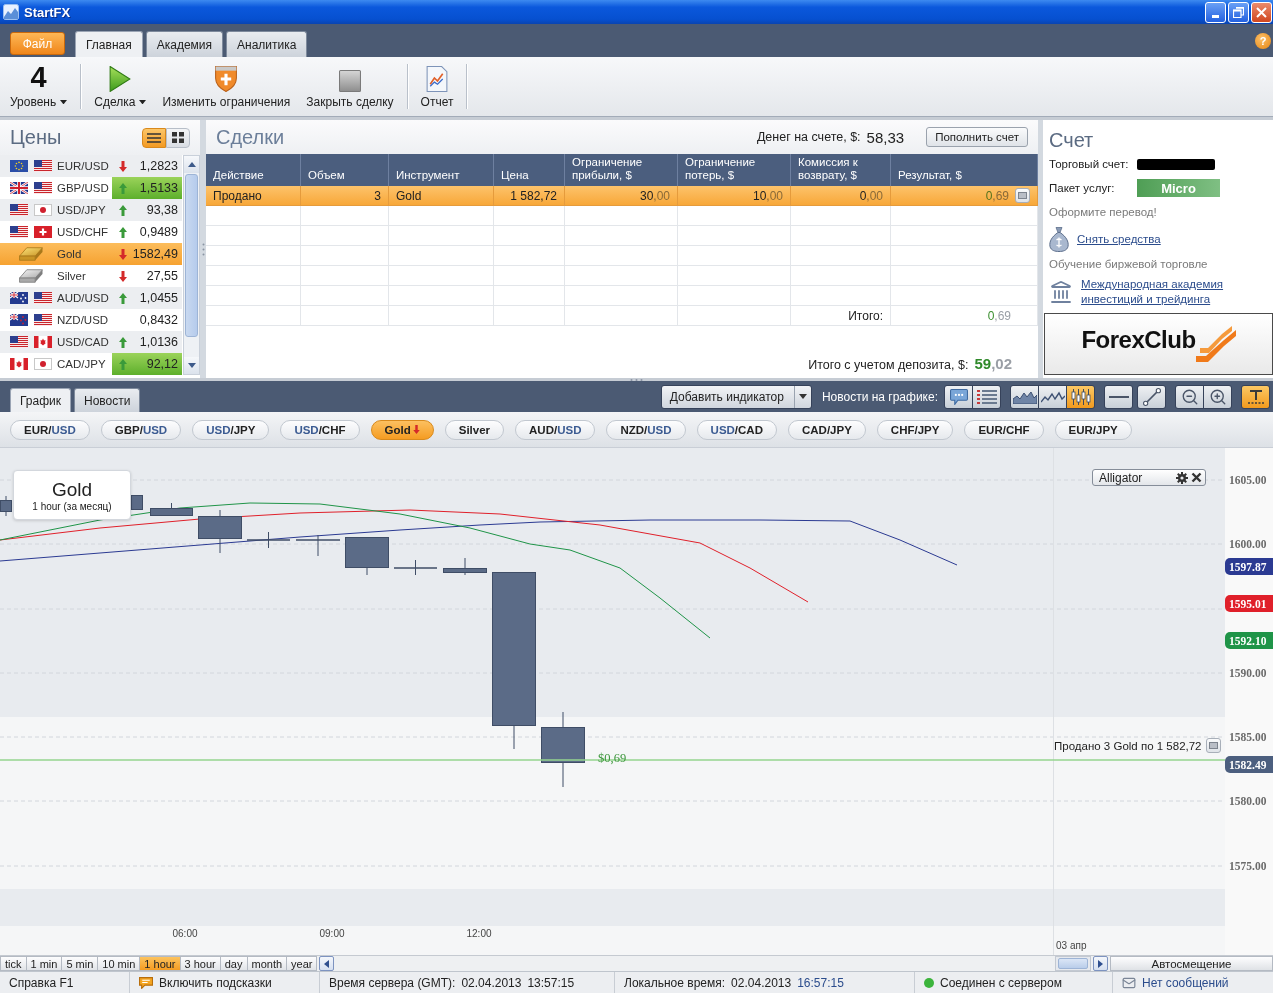  Describe the element at coordinates (119, 963) in the screenshot. I see `timeframe-button: 10 min` at that location.